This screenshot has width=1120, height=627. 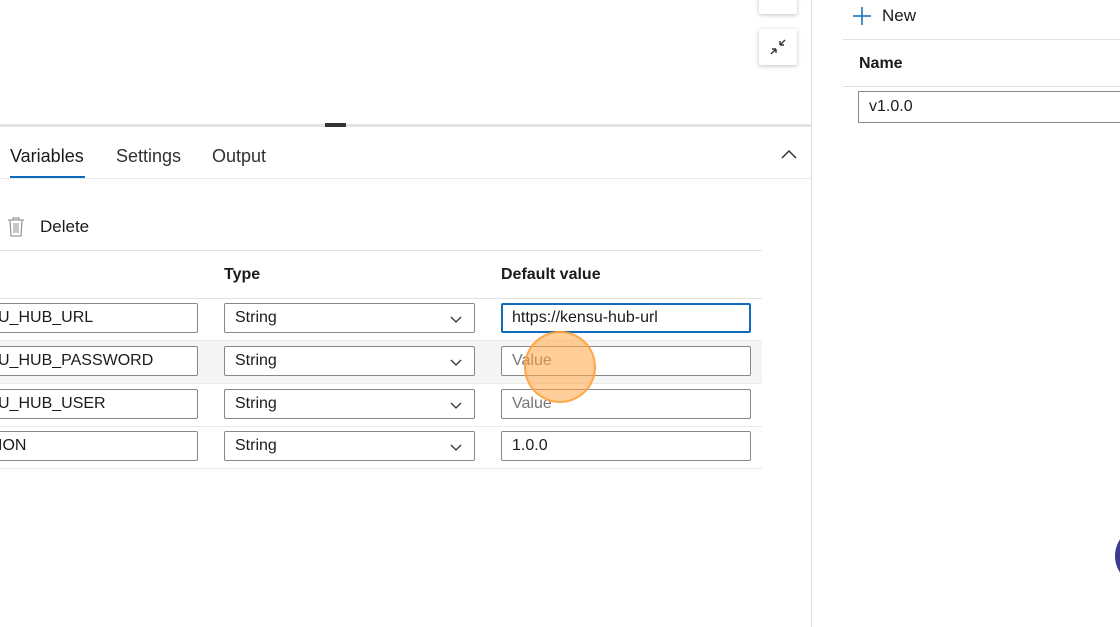 I want to click on column-header-type: Type, so click(x=242, y=274).